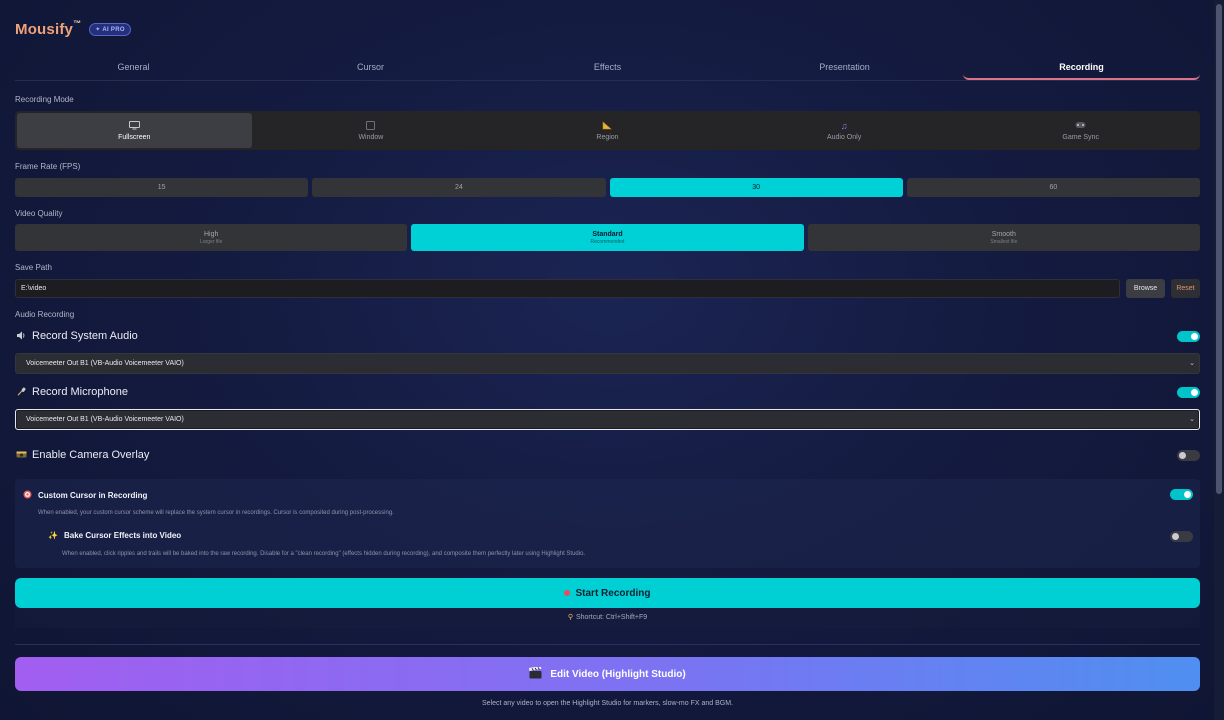 This screenshot has height=720, width=1224. What do you see at coordinates (134, 126) in the screenshot?
I see `monitor-icon` at bounding box center [134, 126].